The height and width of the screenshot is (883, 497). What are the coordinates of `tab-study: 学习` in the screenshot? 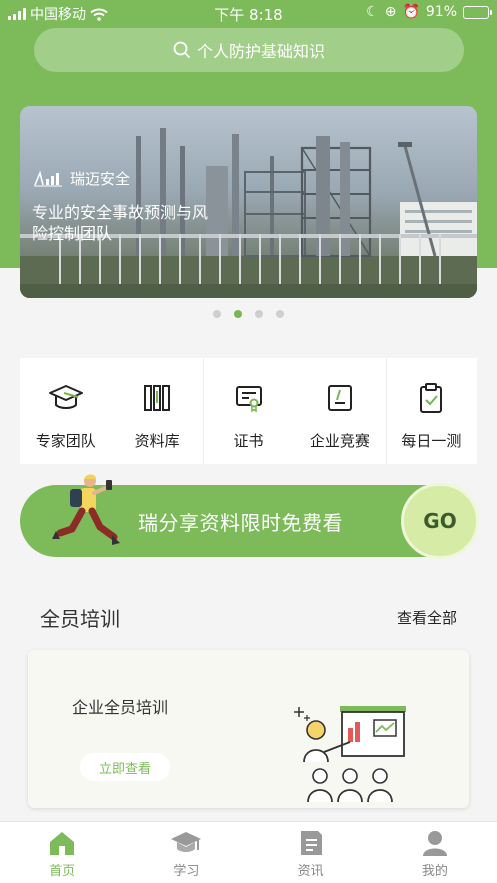 It's located at (186, 852).